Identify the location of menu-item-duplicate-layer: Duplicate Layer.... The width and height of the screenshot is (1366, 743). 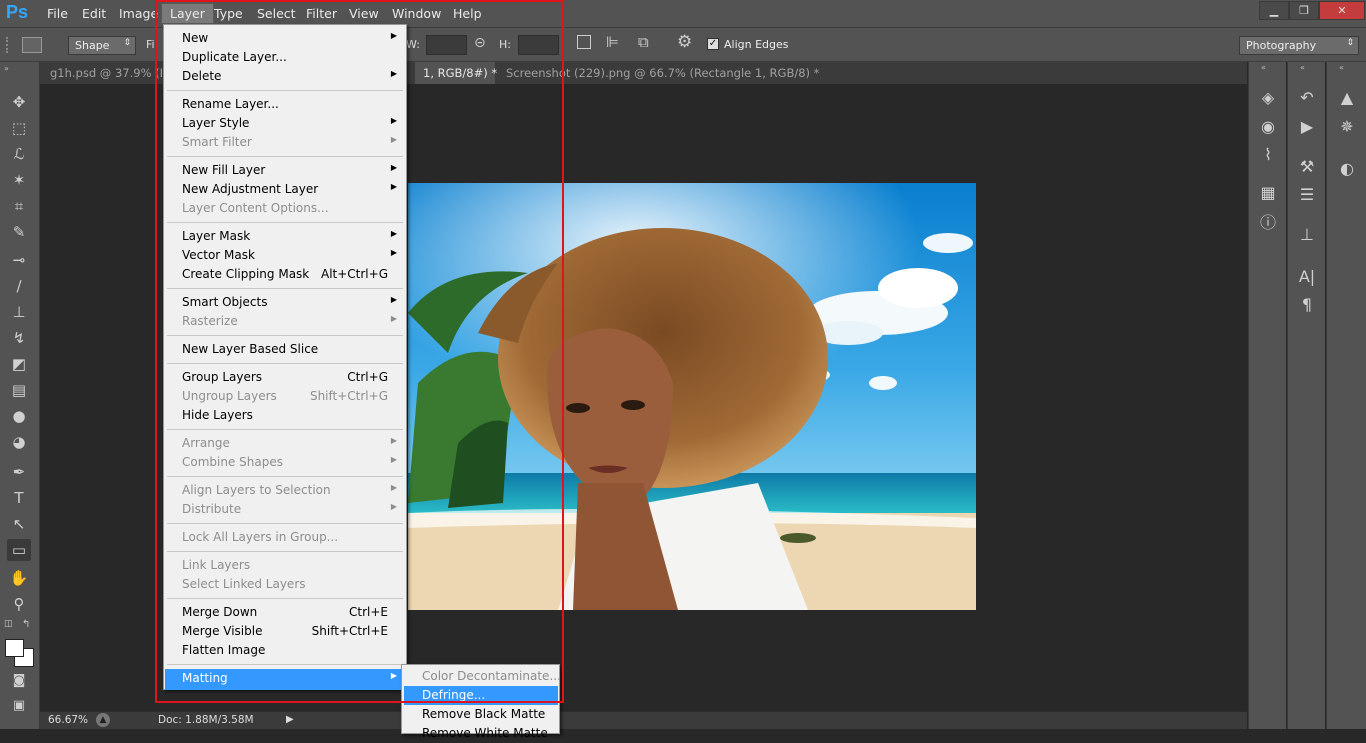
(285, 57).